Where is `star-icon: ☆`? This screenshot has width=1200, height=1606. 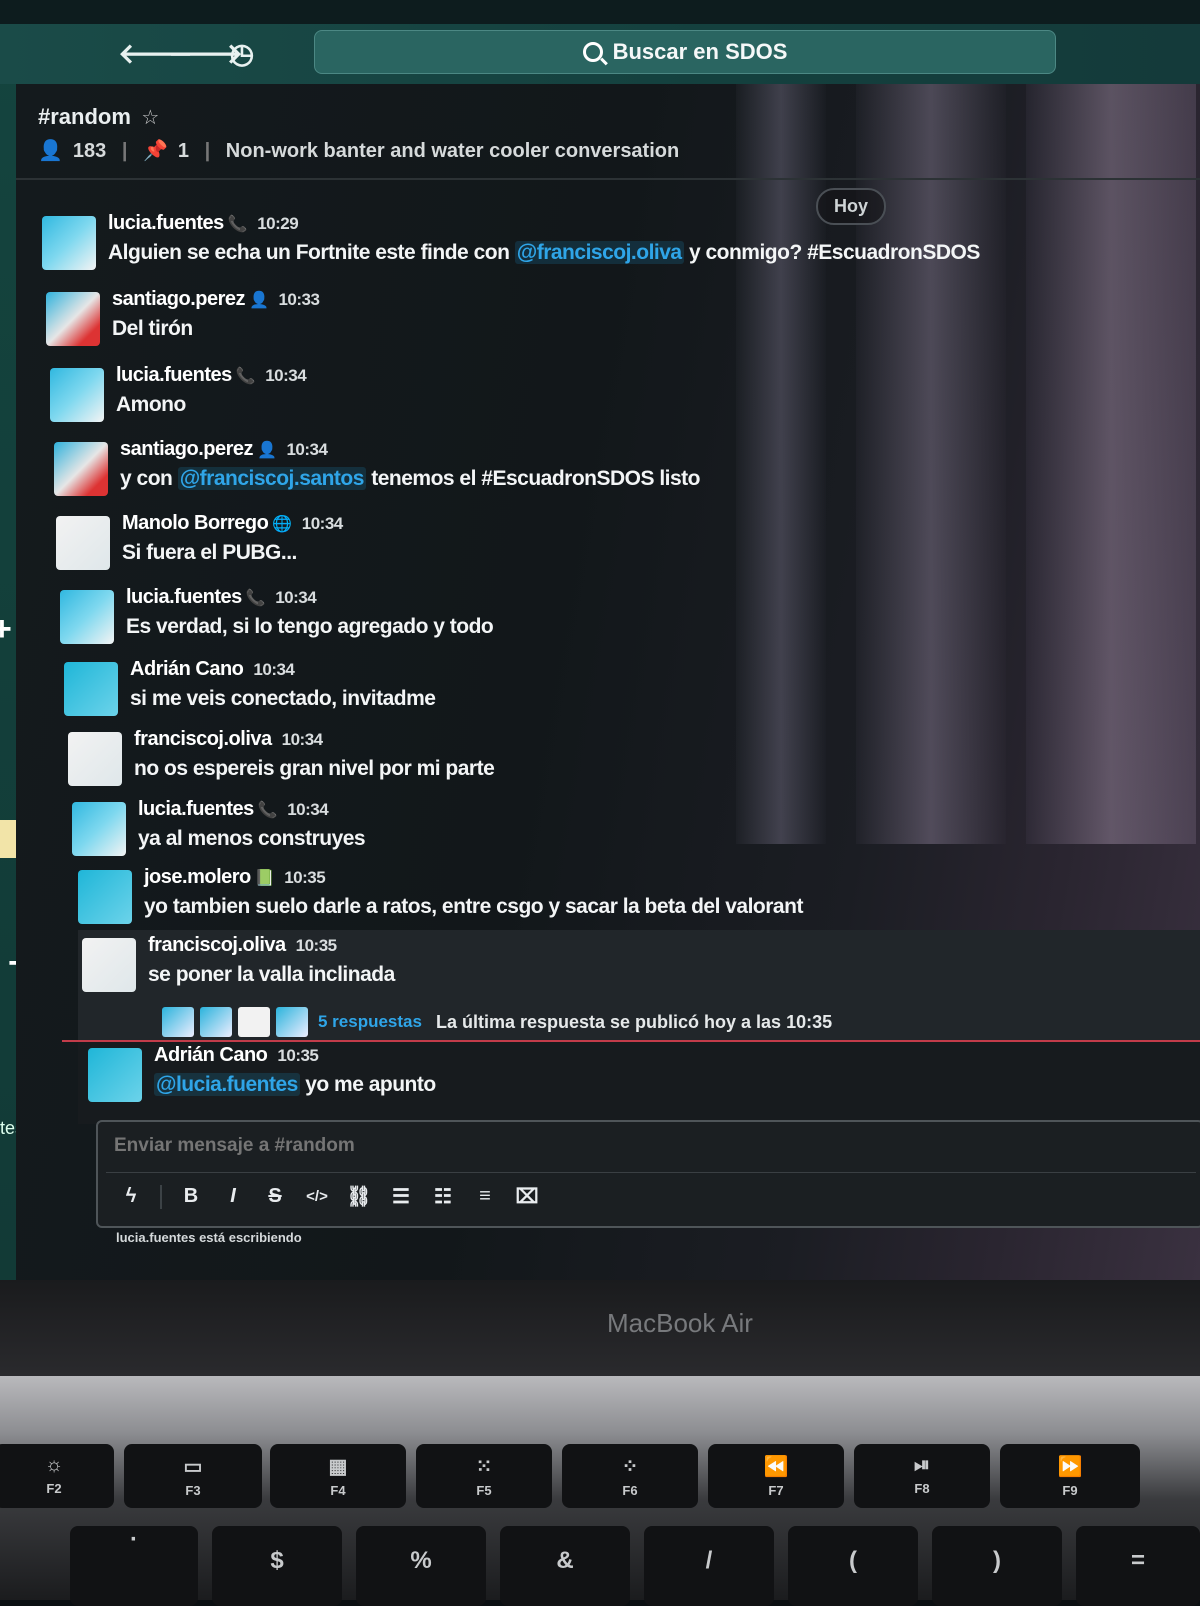
star-icon: ☆ is located at coordinates (150, 118).